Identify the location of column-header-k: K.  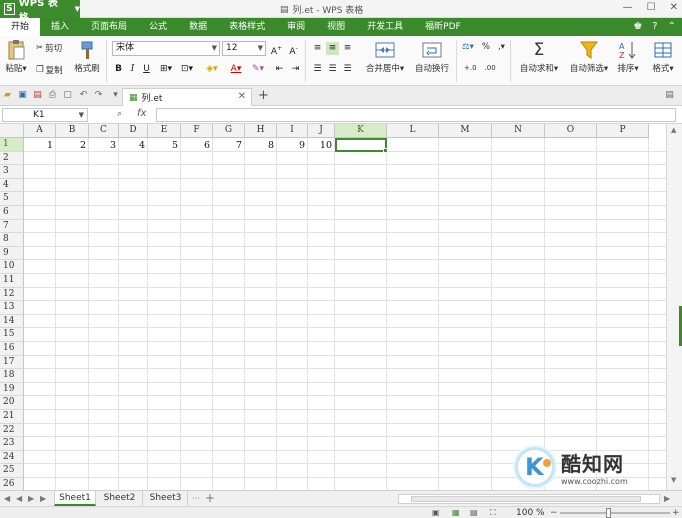
(361, 131).